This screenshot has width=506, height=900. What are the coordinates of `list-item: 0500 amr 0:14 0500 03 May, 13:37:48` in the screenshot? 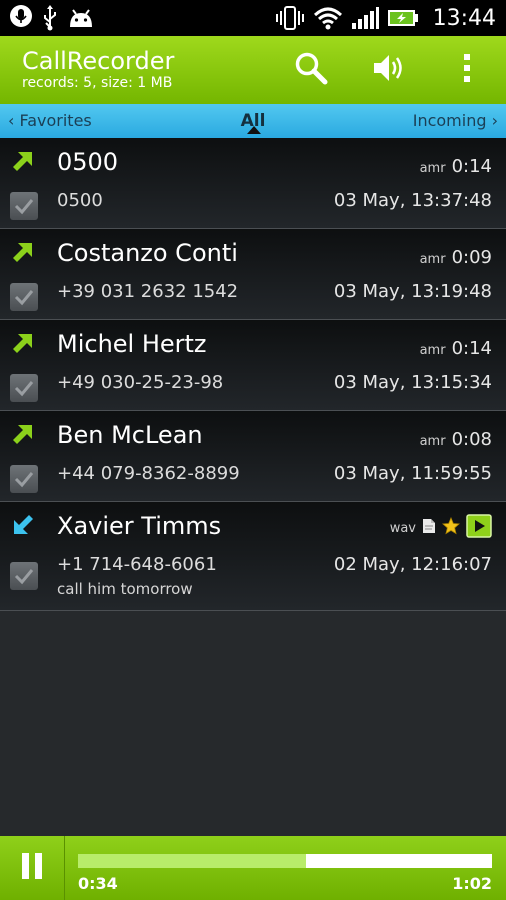 It's located at (253, 183).